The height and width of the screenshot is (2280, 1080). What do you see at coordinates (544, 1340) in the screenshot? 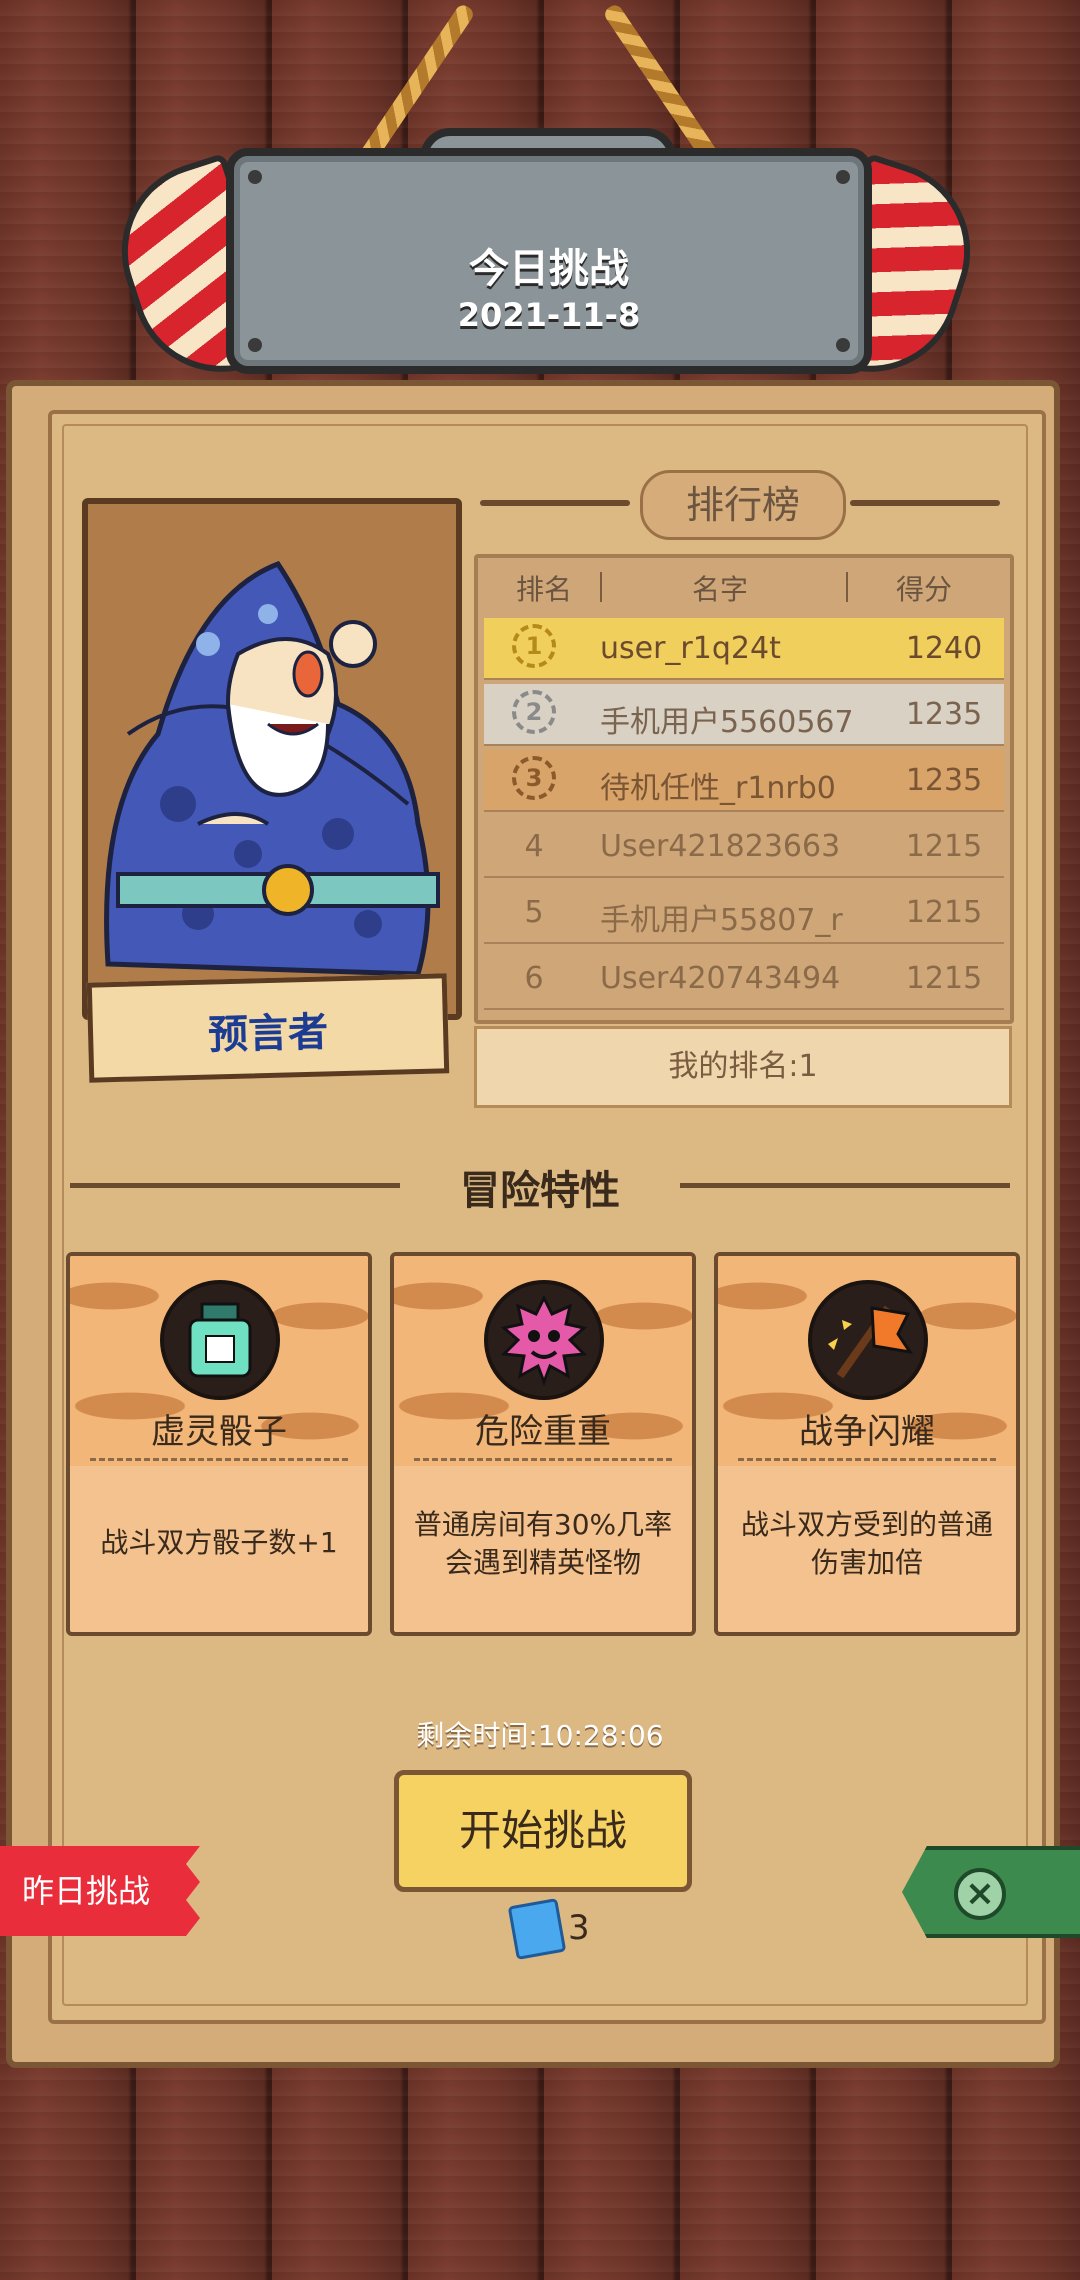
I see `demon-icon` at bounding box center [544, 1340].